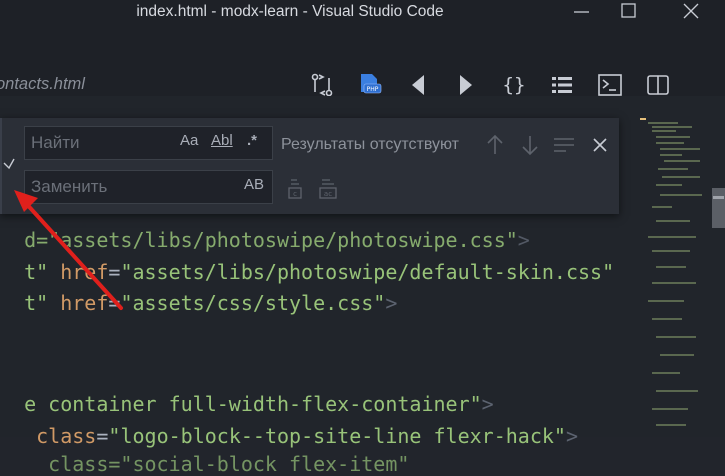 The width and height of the screenshot is (725, 476). Describe the element at coordinates (370, 144) in the screenshot. I see `results-status: Результаты отсутствуют` at that location.